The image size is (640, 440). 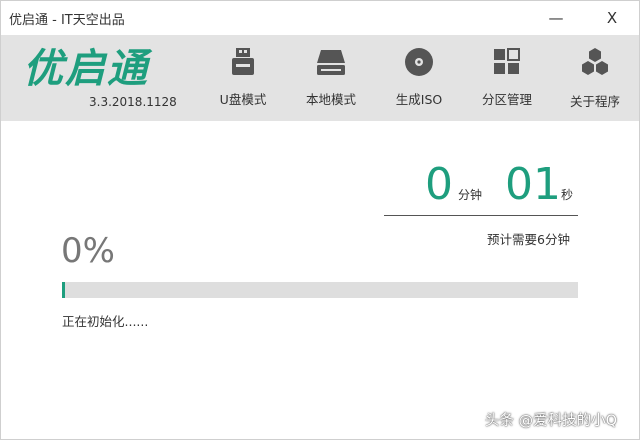 I want to click on tool-label-local: 本地模式, so click(x=330, y=99).